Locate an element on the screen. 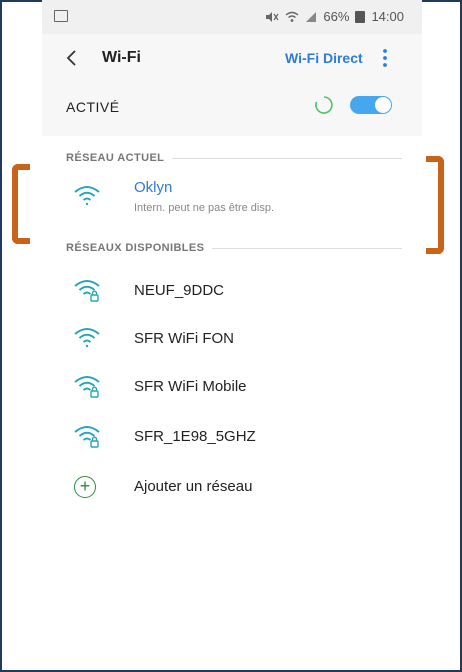  network-name: SFR_1E98_5GHZ is located at coordinates (195, 436).